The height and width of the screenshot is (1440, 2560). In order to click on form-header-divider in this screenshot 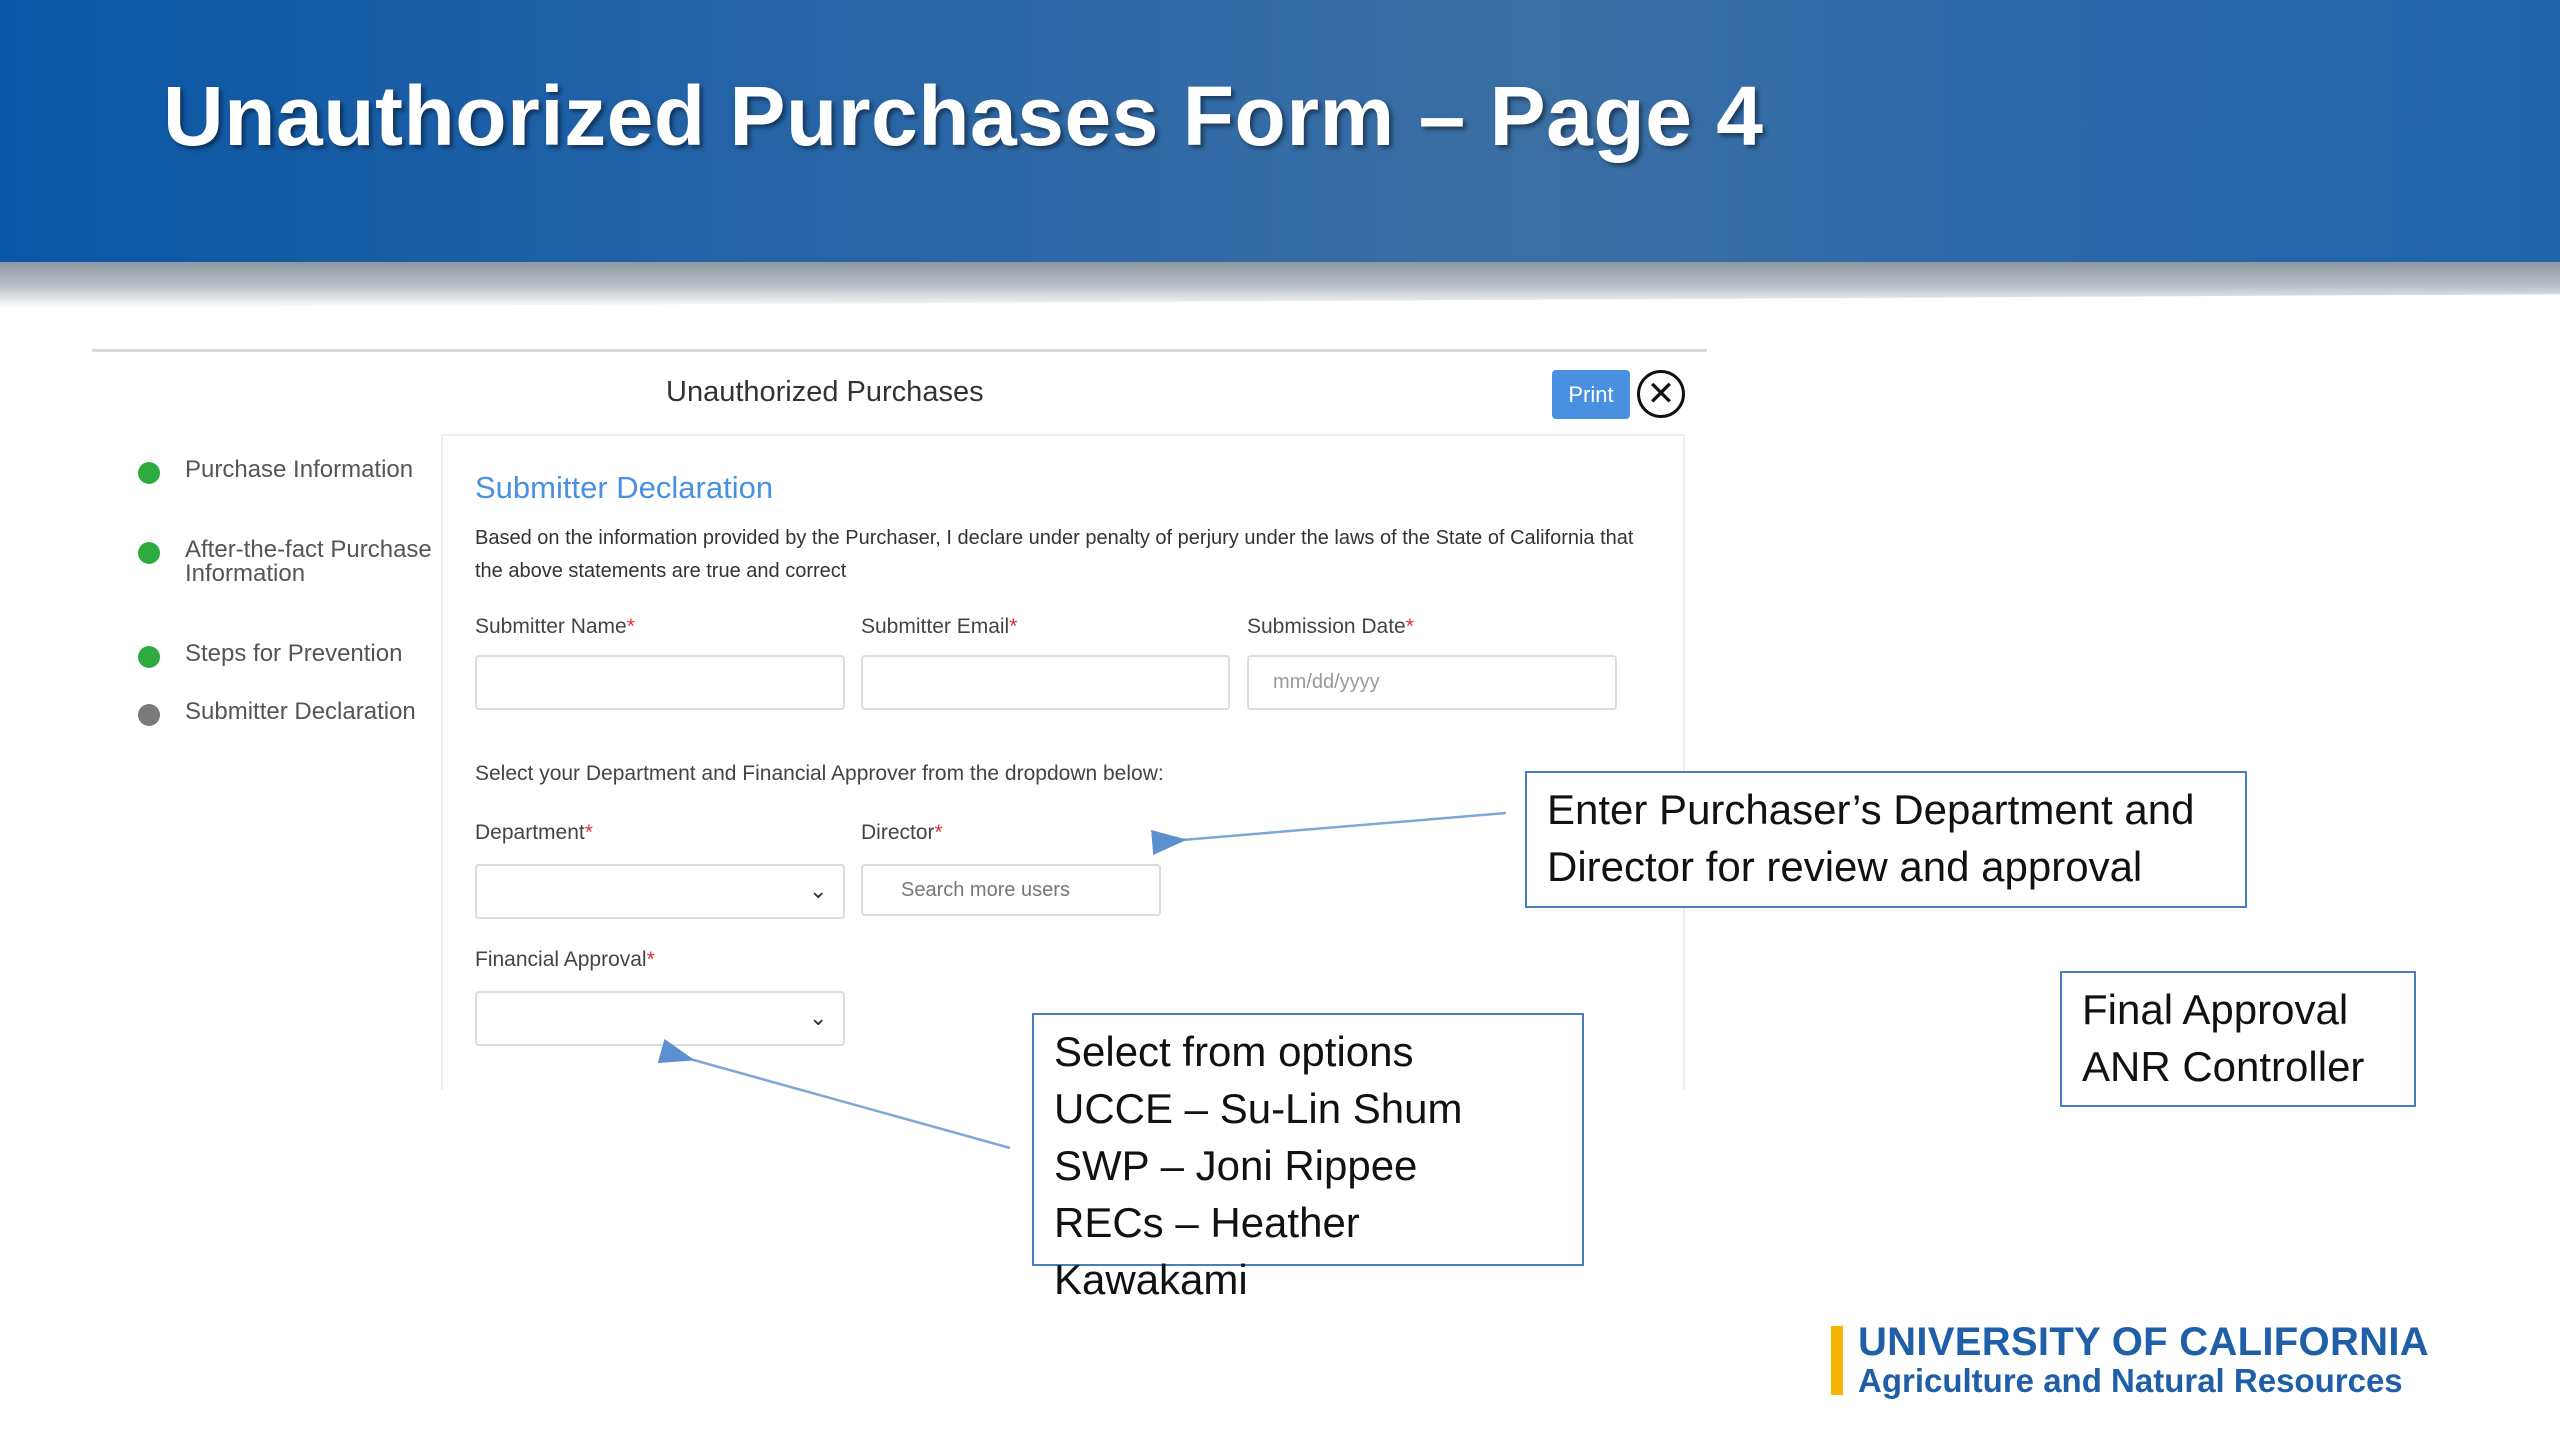, I will do `click(899, 350)`.